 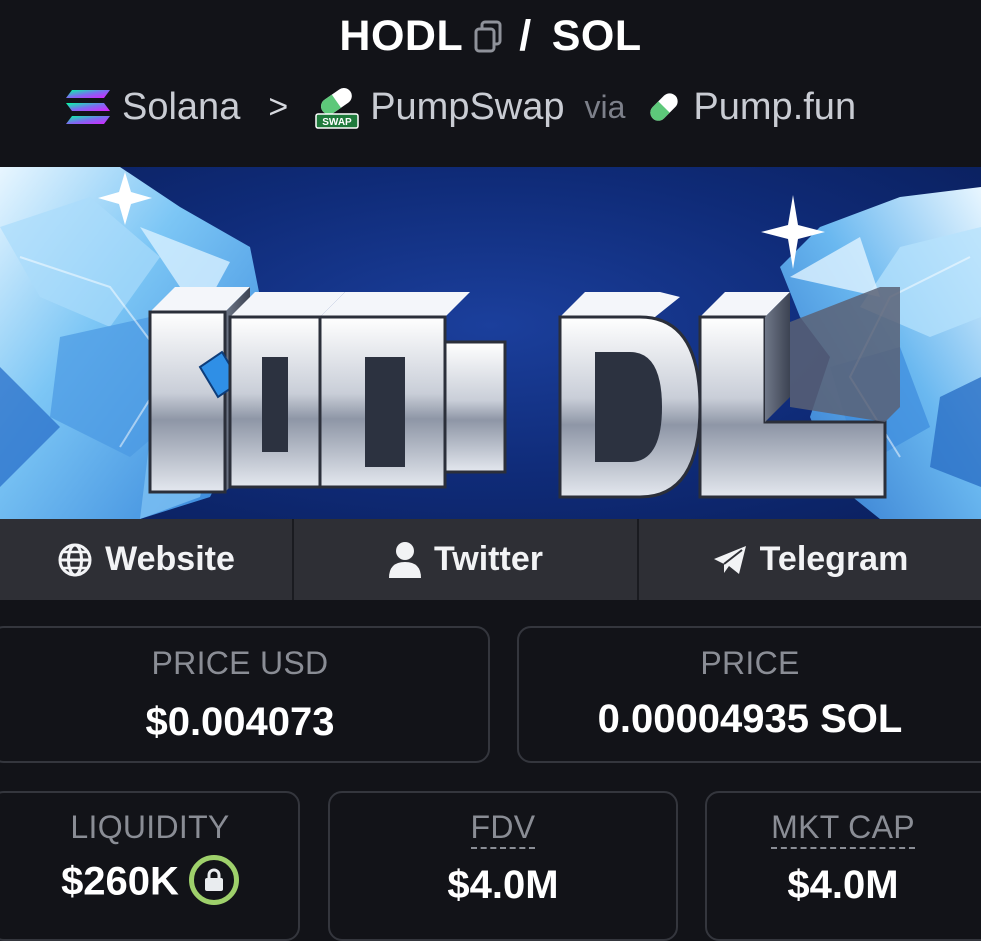 I want to click on telegram-icon, so click(x=730, y=560).